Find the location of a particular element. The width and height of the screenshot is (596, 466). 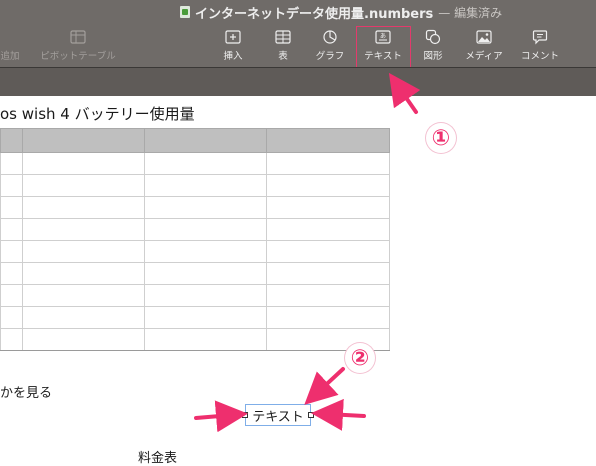

arrow-to-text-box-left is located at coordinates (221, 416).